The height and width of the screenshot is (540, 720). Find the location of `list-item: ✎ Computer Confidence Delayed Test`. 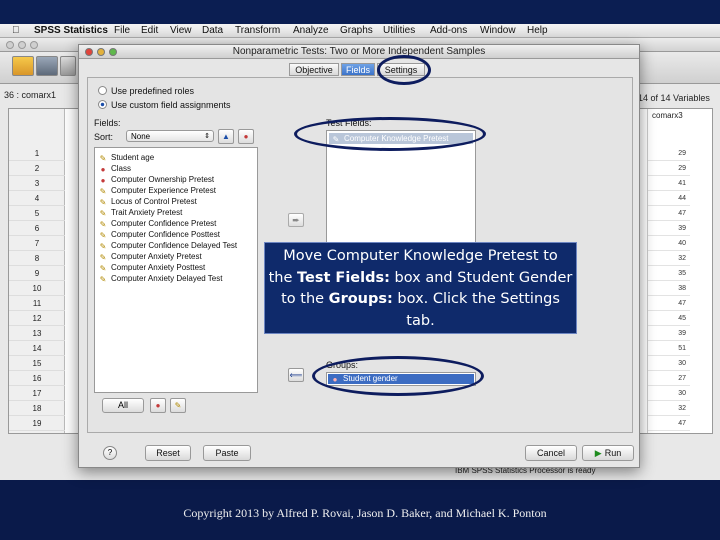

list-item: ✎ Computer Confidence Delayed Test is located at coordinates (168, 245).